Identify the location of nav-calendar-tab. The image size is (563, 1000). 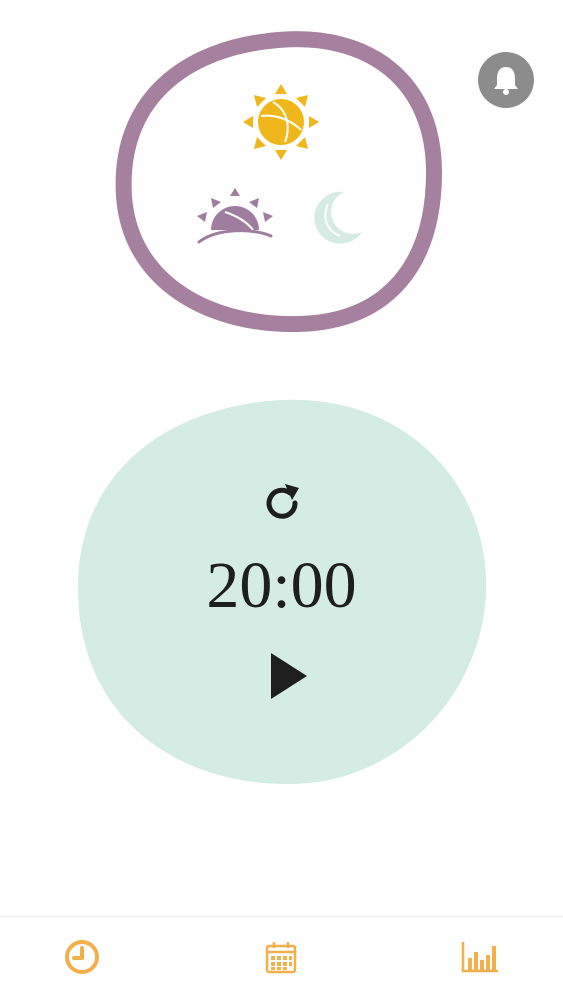
(281, 957).